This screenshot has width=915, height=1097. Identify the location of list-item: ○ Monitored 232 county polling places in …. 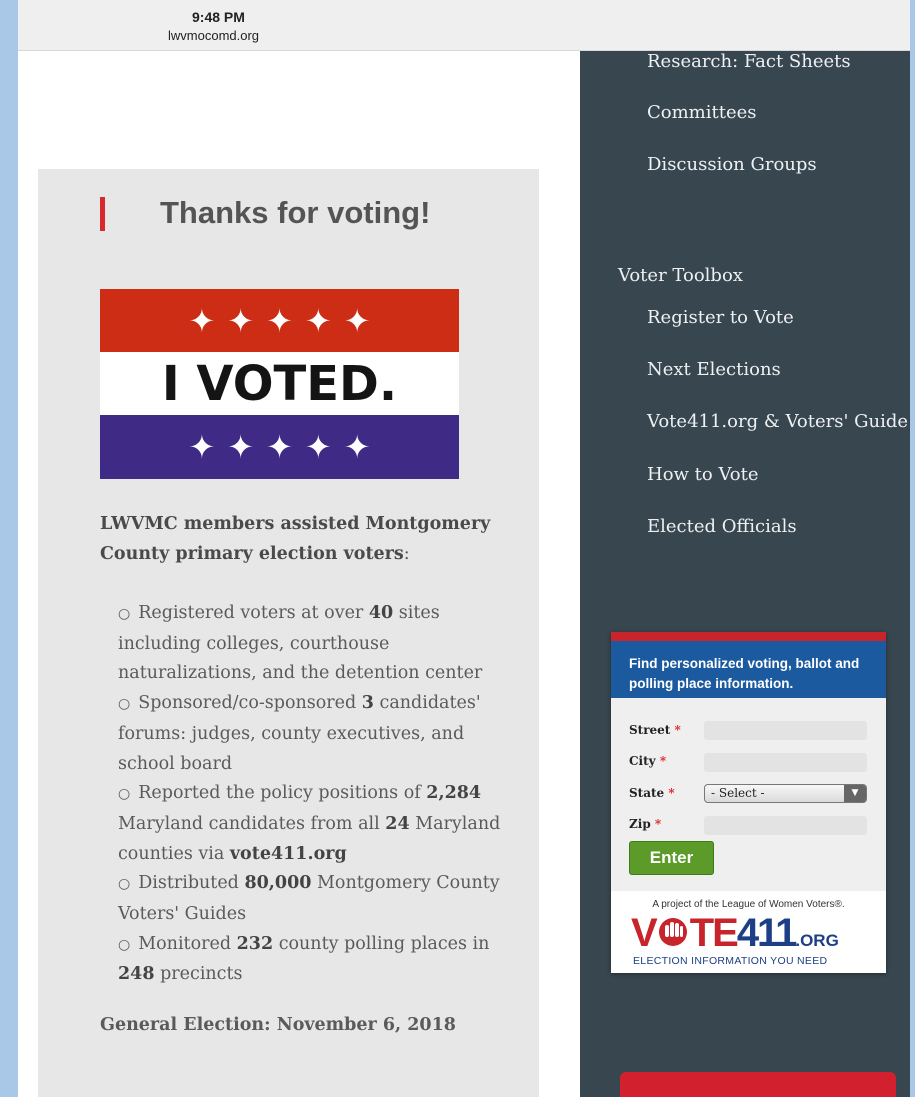
(318, 960).